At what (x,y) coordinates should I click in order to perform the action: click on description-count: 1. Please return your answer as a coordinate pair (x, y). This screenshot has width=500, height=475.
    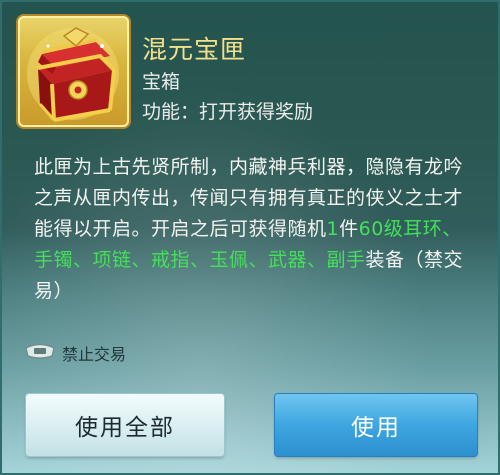
    Looking at the image, I should click on (333, 229).